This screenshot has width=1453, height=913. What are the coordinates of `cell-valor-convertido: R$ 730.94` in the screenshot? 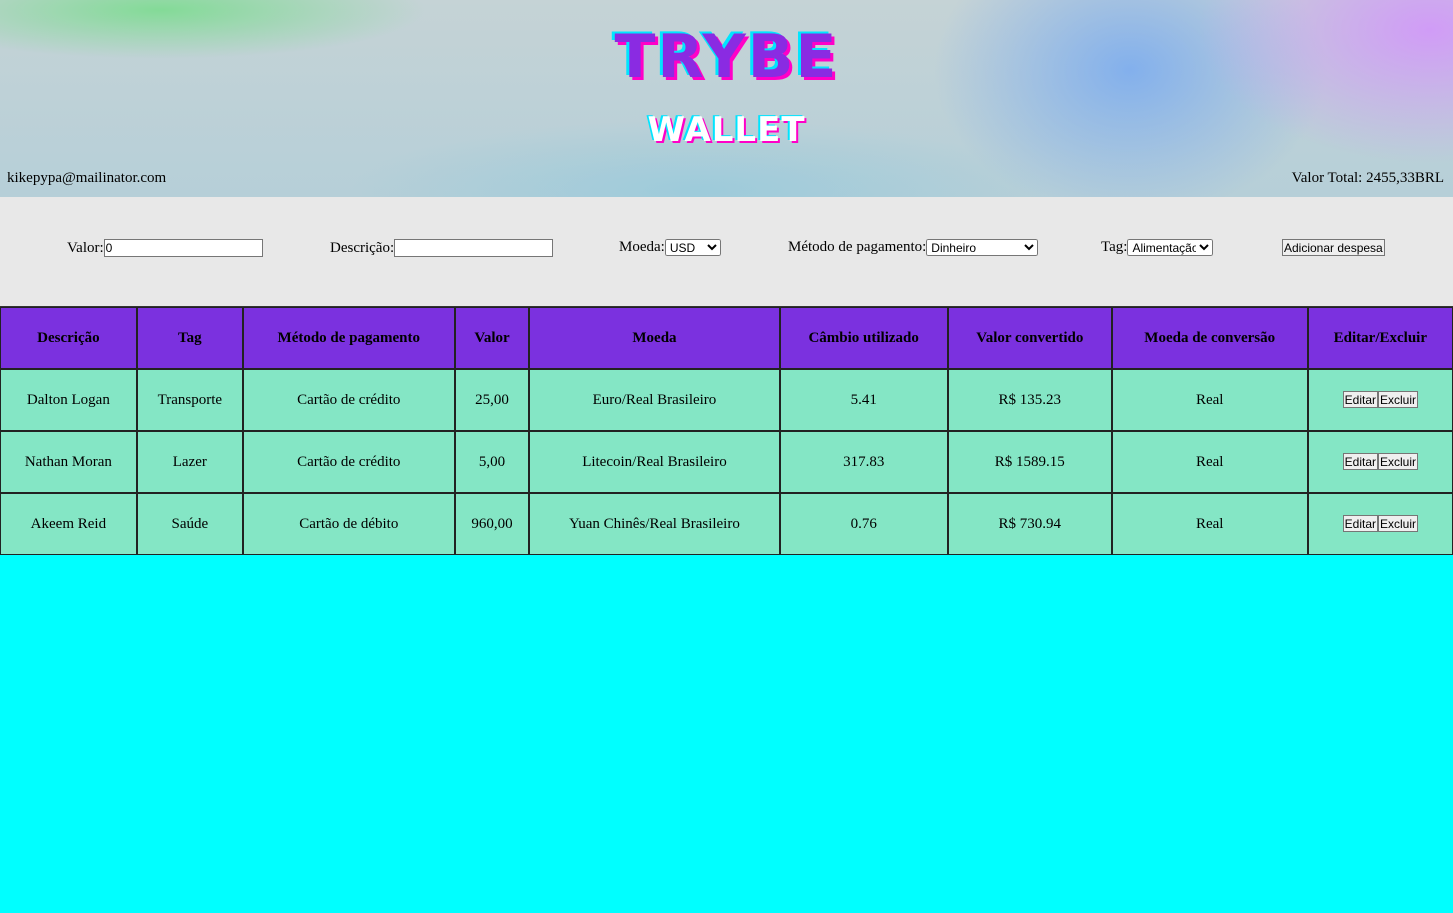 It's located at (1029, 524).